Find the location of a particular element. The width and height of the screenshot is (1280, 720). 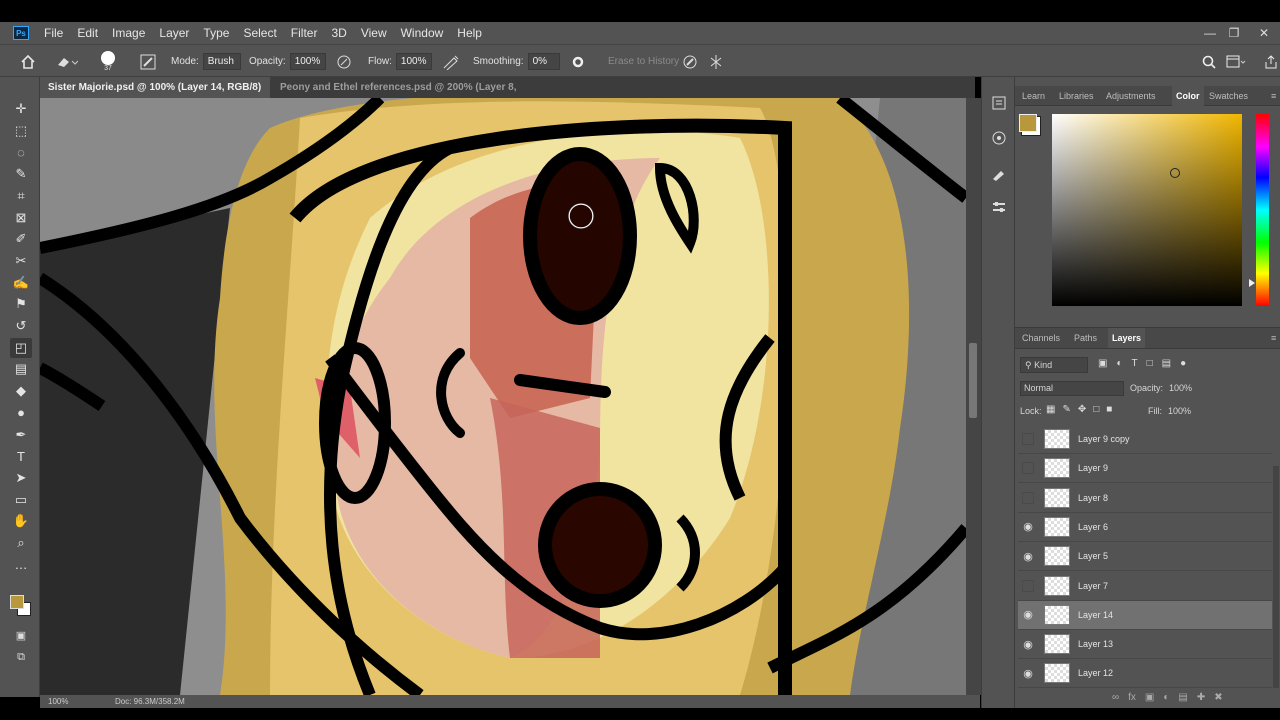

add-mask-icon: ▣ is located at coordinates (1149, 699).